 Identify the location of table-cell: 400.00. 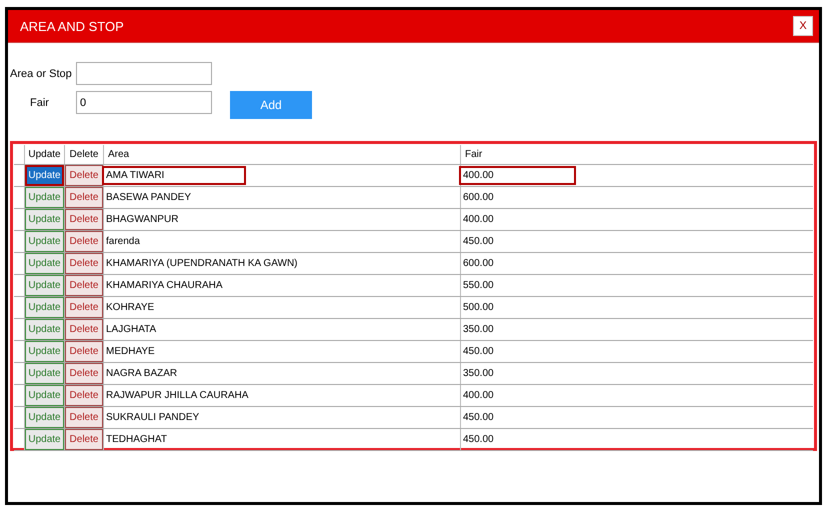
(517, 175).